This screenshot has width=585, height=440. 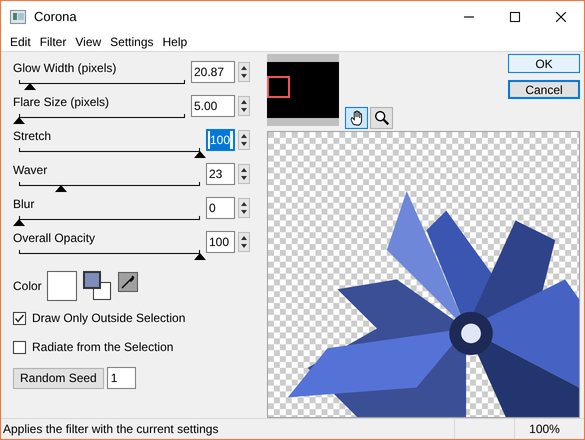 What do you see at coordinates (103, 347) in the screenshot?
I see `checkbox-label: Radiate from the Selection` at bounding box center [103, 347].